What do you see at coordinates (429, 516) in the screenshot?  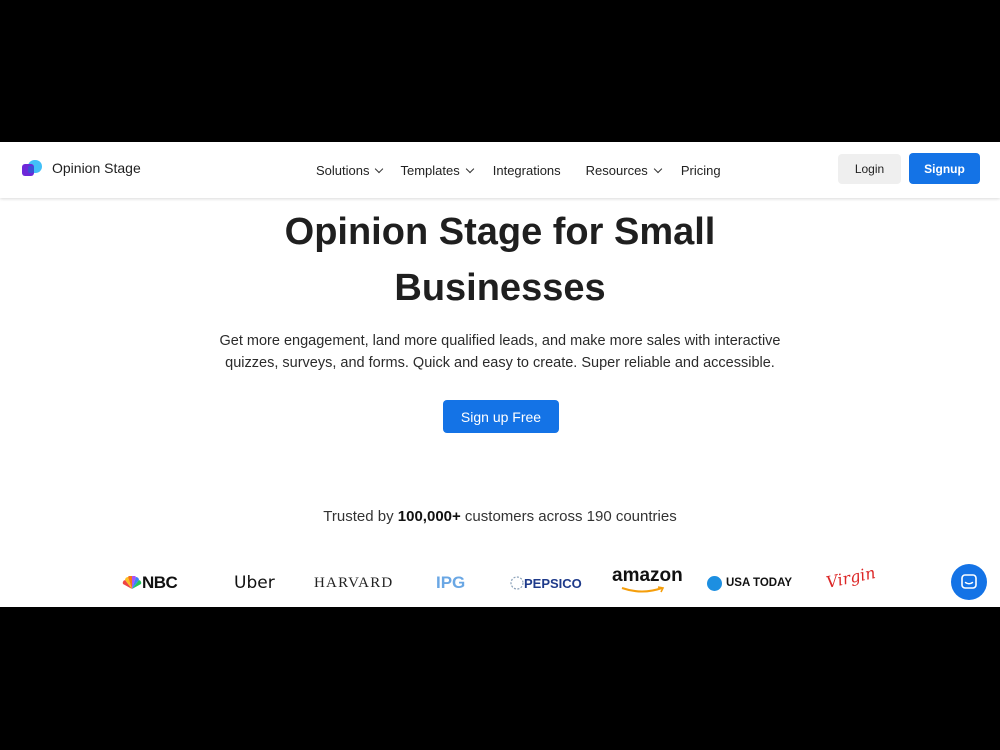 I see `trusted-count: 100,000+` at bounding box center [429, 516].